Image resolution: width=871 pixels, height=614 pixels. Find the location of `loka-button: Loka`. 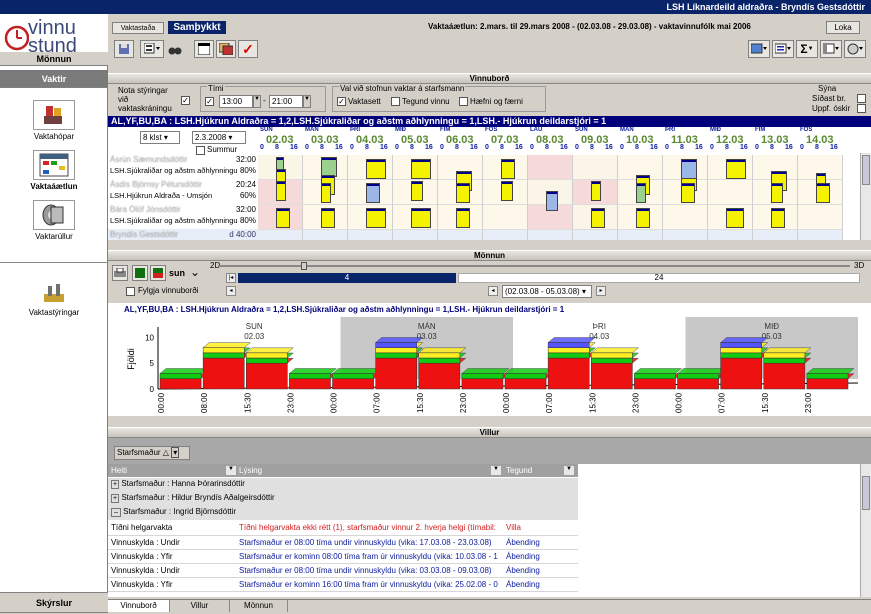

loka-button: Loka is located at coordinates (843, 27).